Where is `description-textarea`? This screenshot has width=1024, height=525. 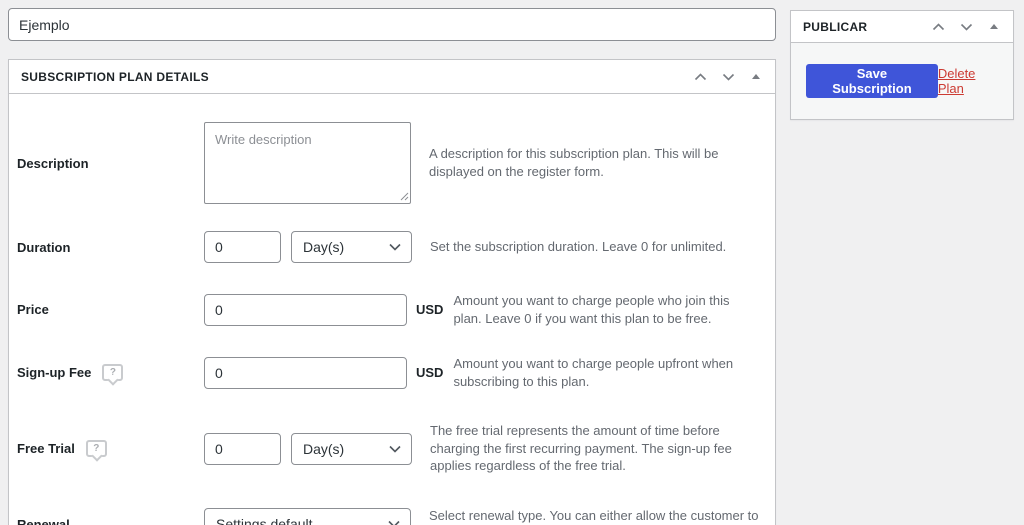 description-textarea is located at coordinates (307, 163).